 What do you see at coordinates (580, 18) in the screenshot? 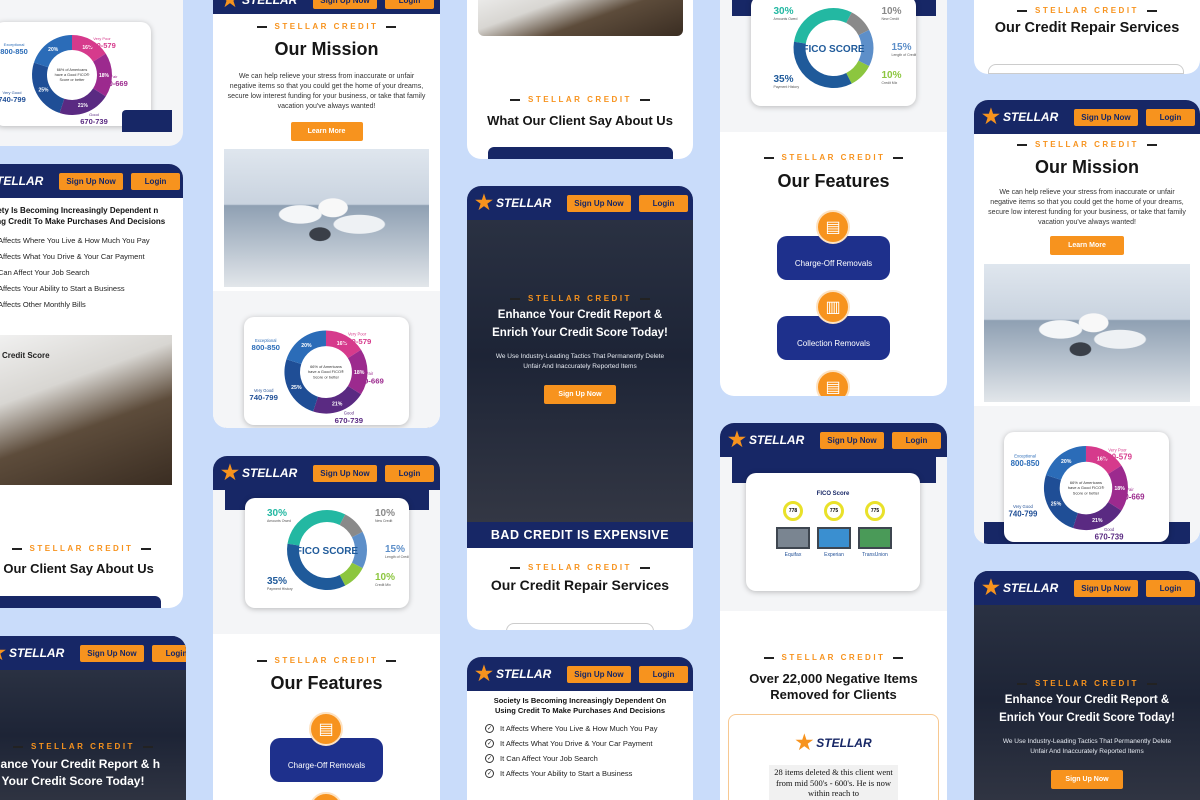
I see `desk-photo` at bounding box center [580, 18].